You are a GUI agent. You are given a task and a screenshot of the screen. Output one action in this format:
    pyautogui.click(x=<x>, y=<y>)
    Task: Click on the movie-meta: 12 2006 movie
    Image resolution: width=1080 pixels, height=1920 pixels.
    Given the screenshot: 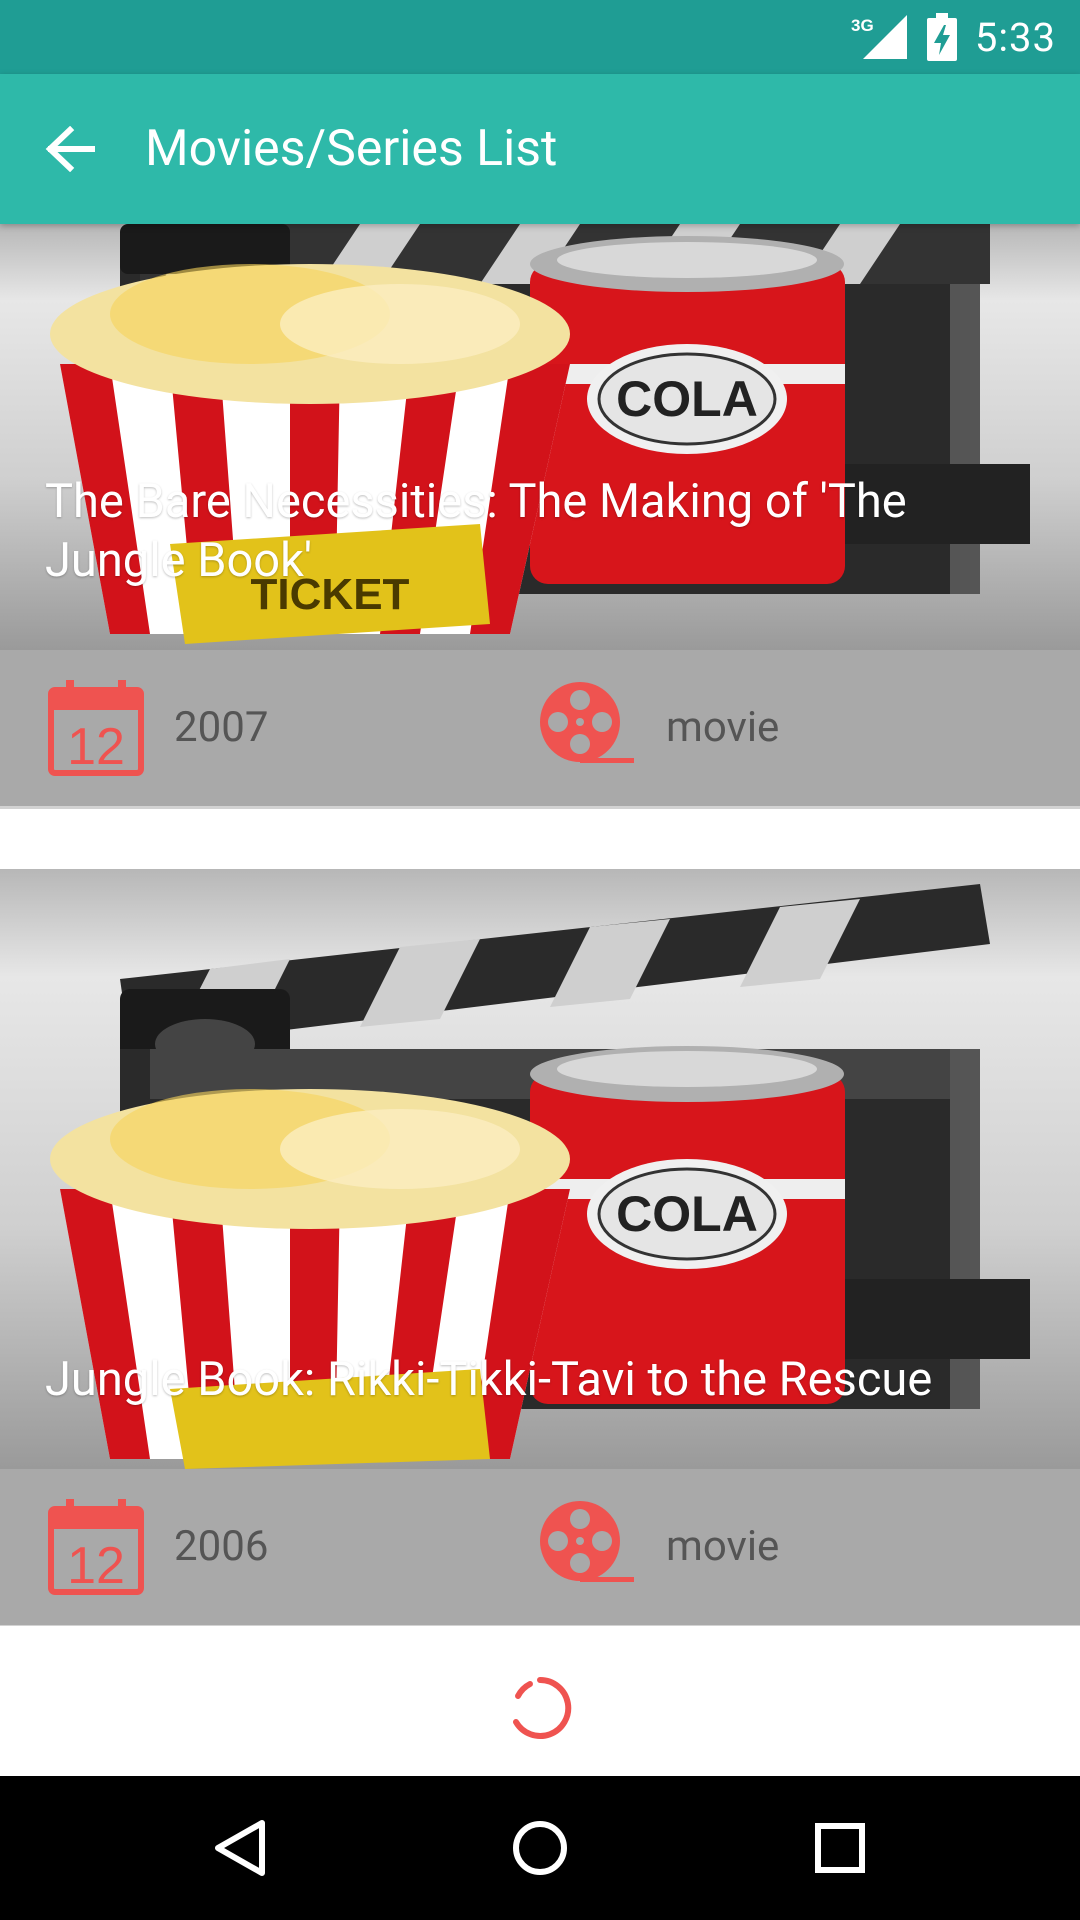 What is the action you would take?
    pyautogui.click(x=540, y=1548)
    